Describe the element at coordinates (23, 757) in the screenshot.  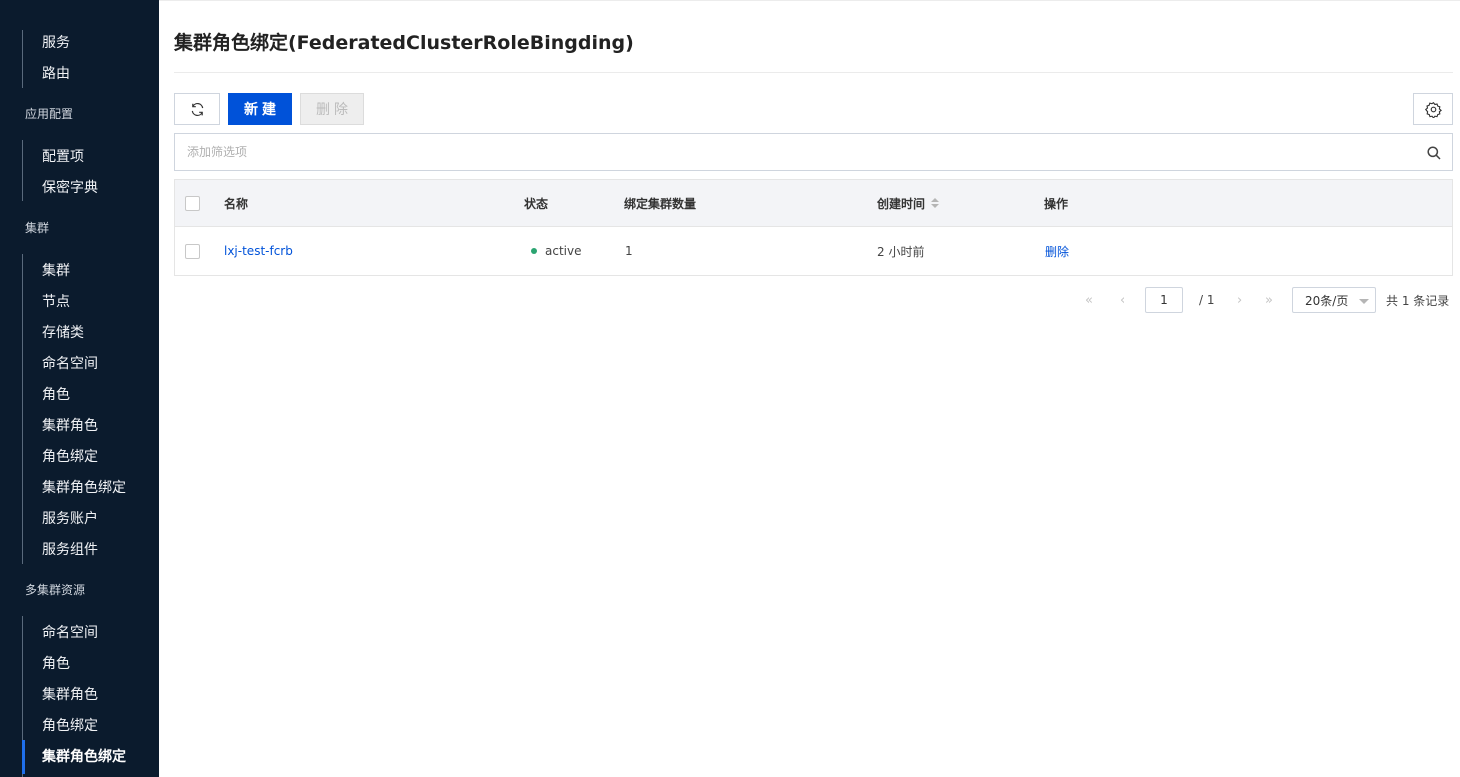
I see `active-indicator` at that location.